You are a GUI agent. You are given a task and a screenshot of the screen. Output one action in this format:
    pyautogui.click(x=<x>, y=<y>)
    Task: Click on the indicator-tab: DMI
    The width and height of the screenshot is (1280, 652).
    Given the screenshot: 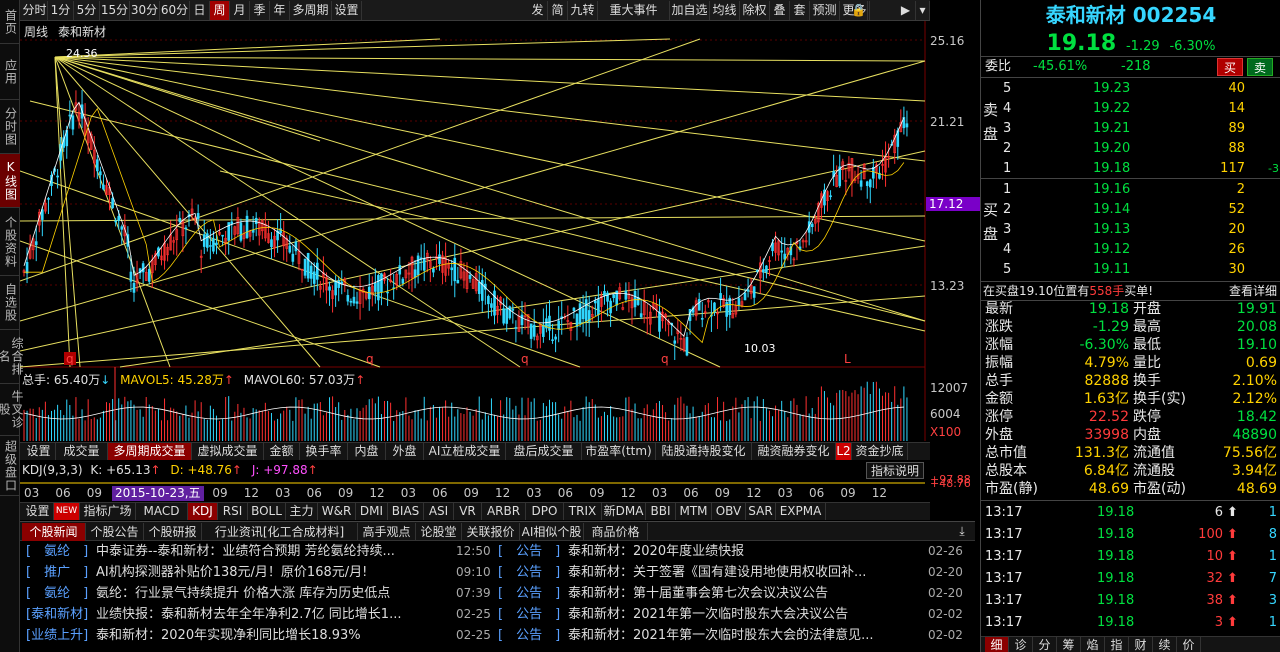 What is the action you would take?
    pyautogui.click(x=372, y=511)
    